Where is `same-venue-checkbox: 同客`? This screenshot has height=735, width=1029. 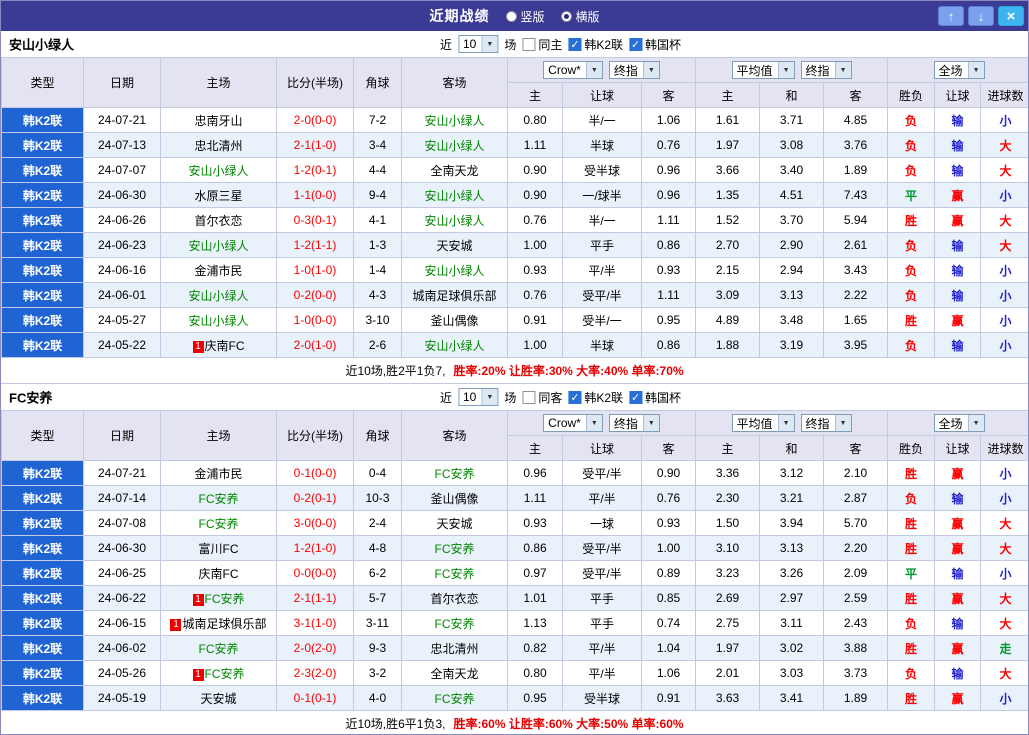
same-venue-checkbox: 同客 is located at coordinates (542, 397).